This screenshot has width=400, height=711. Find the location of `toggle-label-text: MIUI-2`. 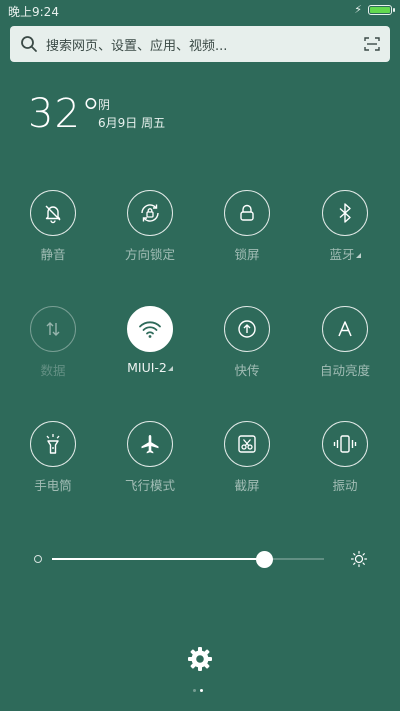

toggle-label-text: MIUI-2 is located at coordinates (147, 367).